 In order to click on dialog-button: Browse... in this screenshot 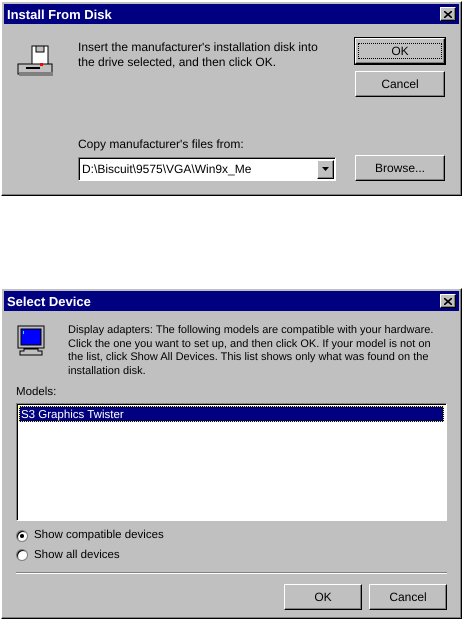, I will do `click(400, 168)`.